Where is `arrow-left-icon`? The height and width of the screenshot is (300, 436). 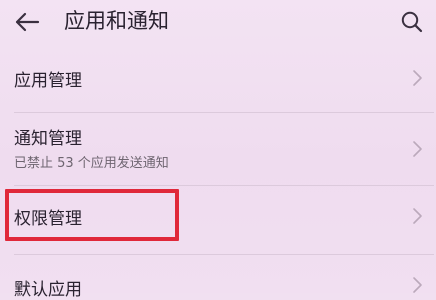
arrow-left-icon is located at coordinates (27, 22).